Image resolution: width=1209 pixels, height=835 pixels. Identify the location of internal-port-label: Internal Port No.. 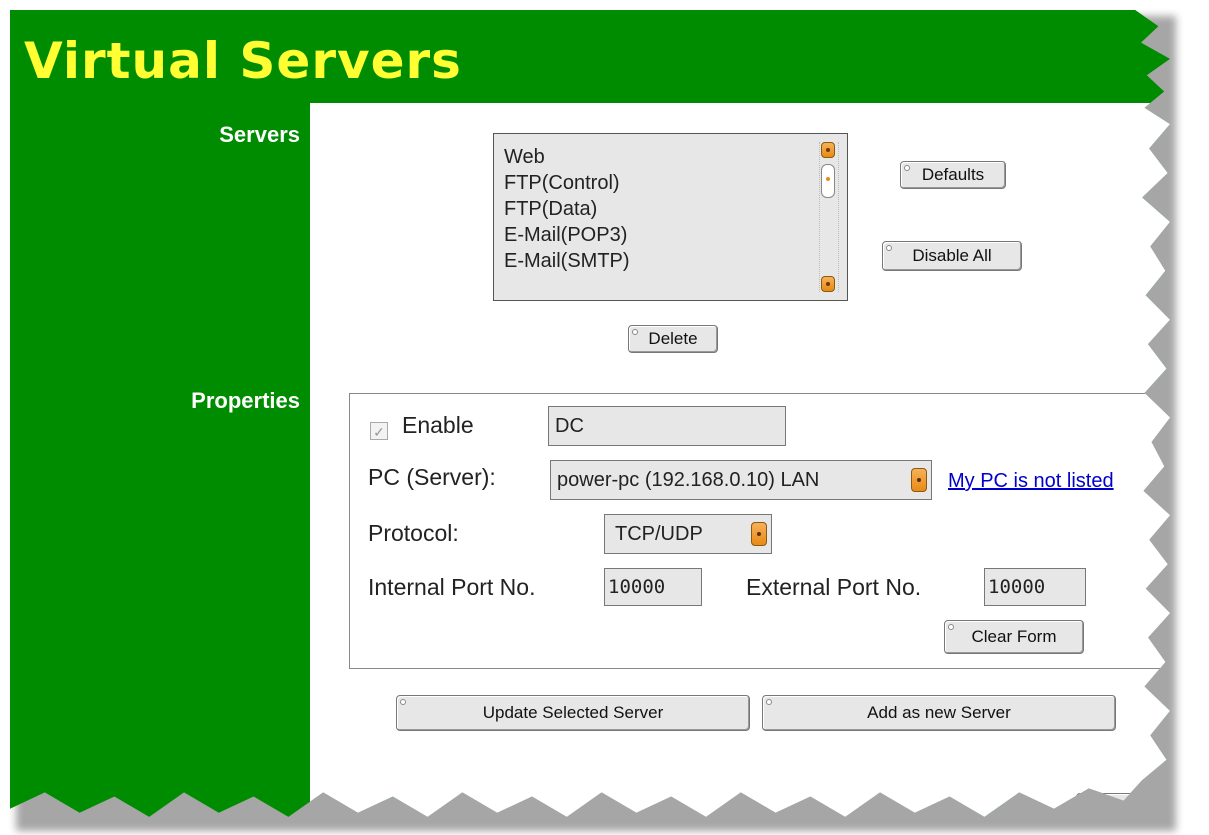
(452, 587).